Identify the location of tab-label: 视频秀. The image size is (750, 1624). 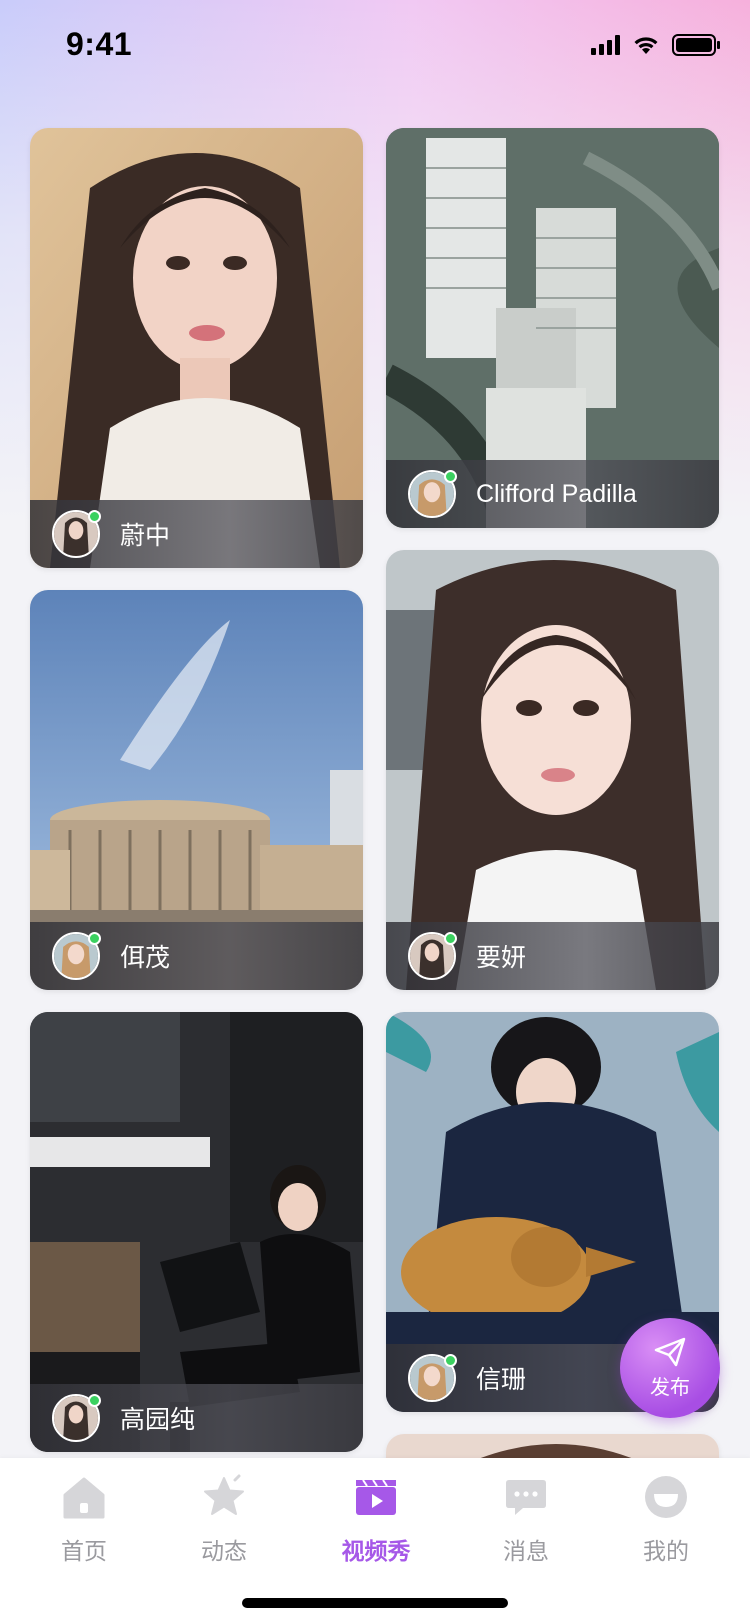
(376, 1551).